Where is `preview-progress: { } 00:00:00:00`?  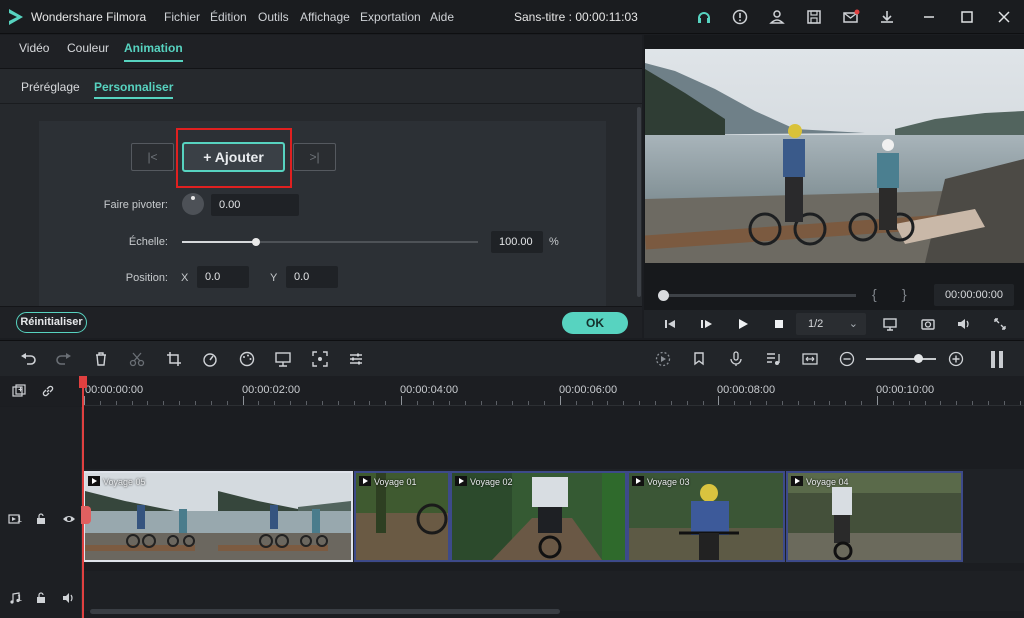
preview-progress: { } 00:00:00:00 is located at coordinates (834, 294).